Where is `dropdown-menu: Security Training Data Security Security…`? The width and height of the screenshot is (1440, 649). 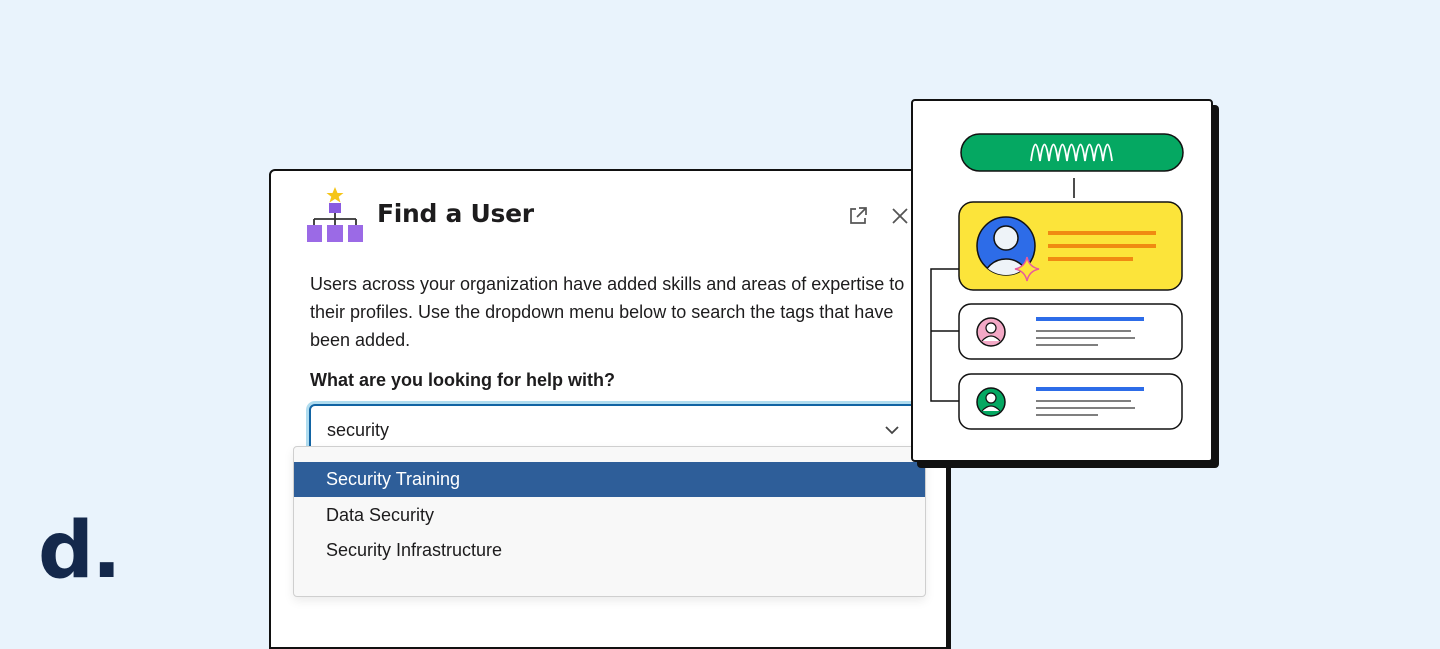 dropdown-menu: Security Training Data Security Security… is located at coordinates (609, 521).